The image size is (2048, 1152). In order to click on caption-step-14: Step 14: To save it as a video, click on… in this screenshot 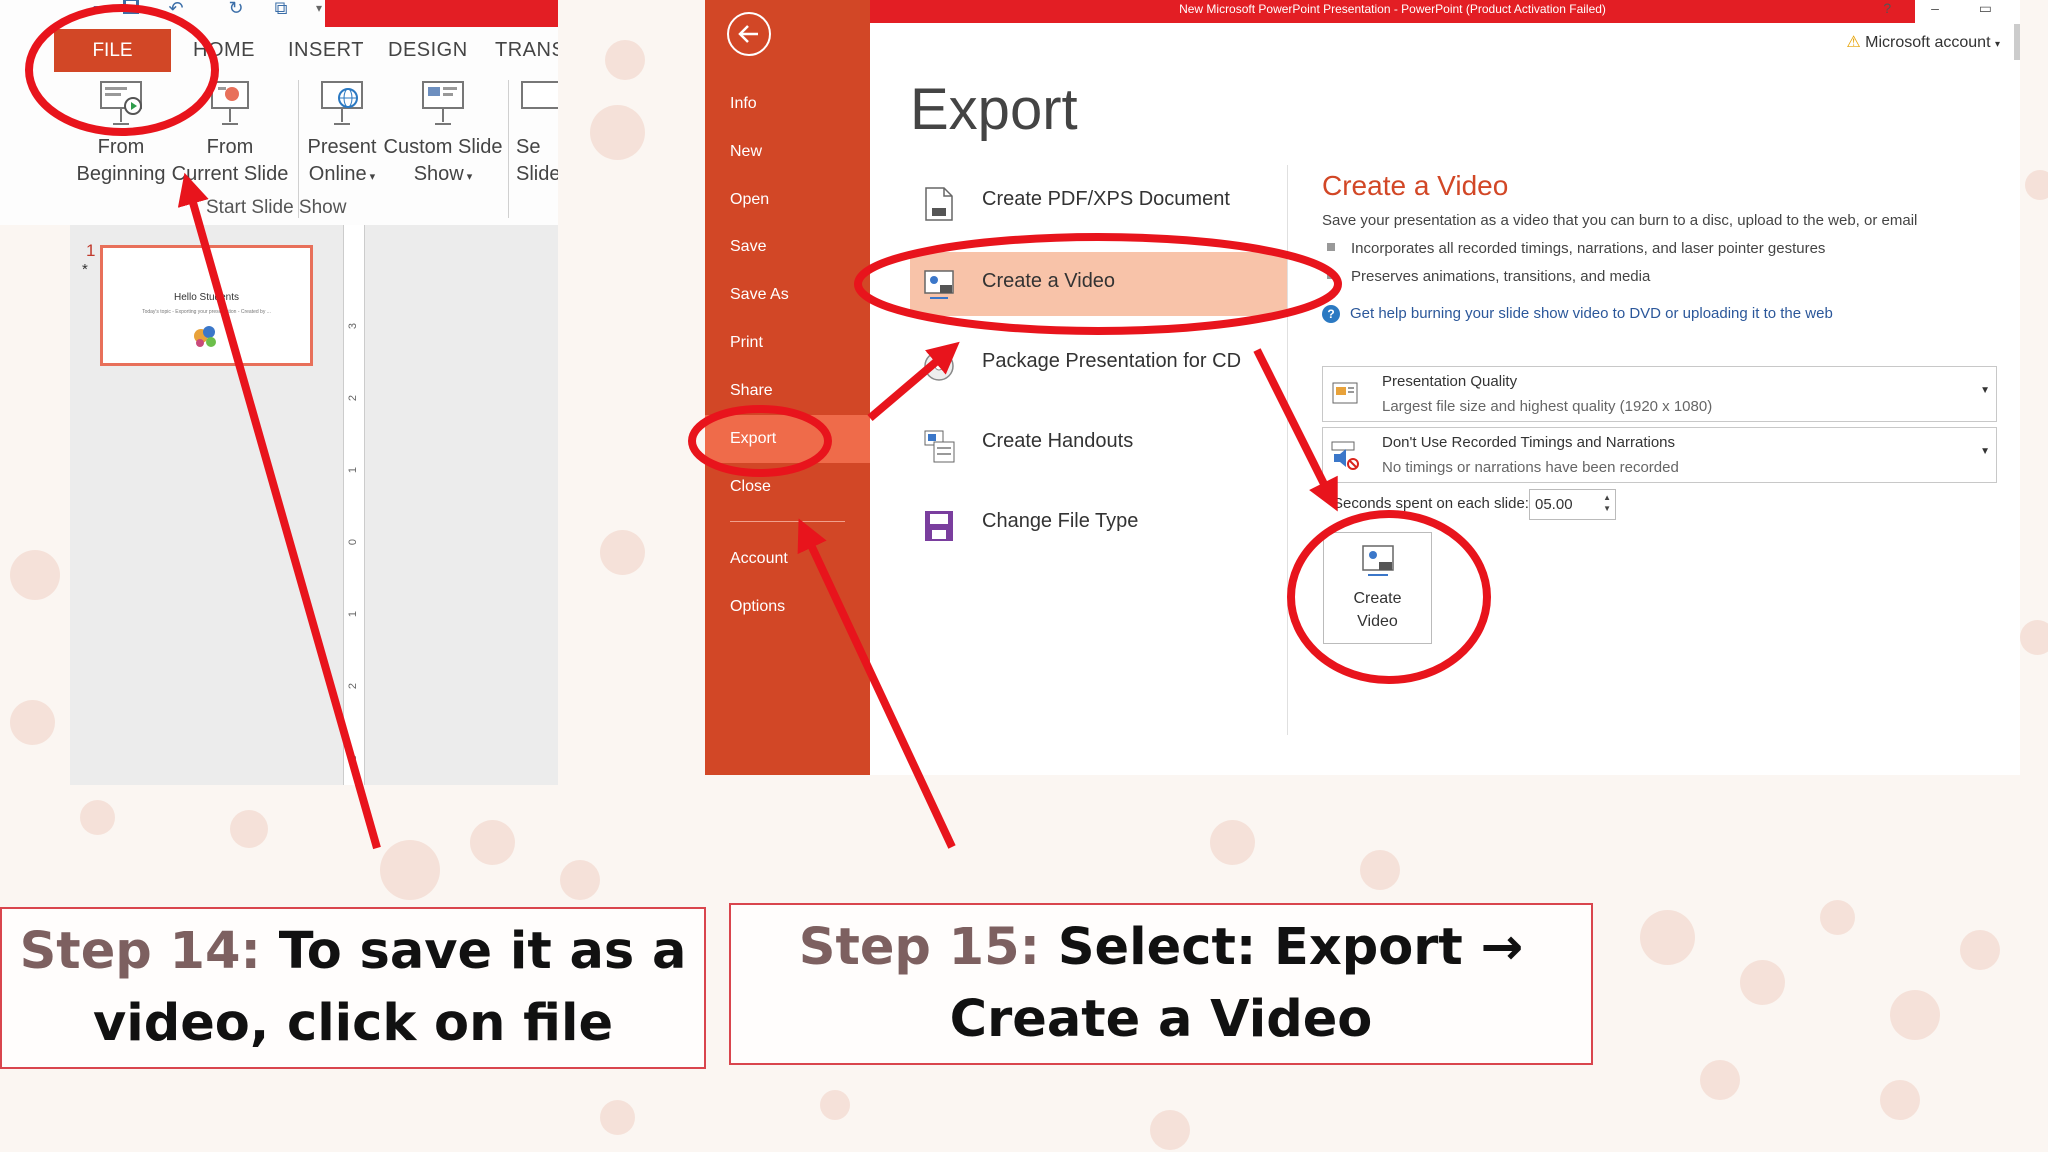, I will do `click(353, 988)`.